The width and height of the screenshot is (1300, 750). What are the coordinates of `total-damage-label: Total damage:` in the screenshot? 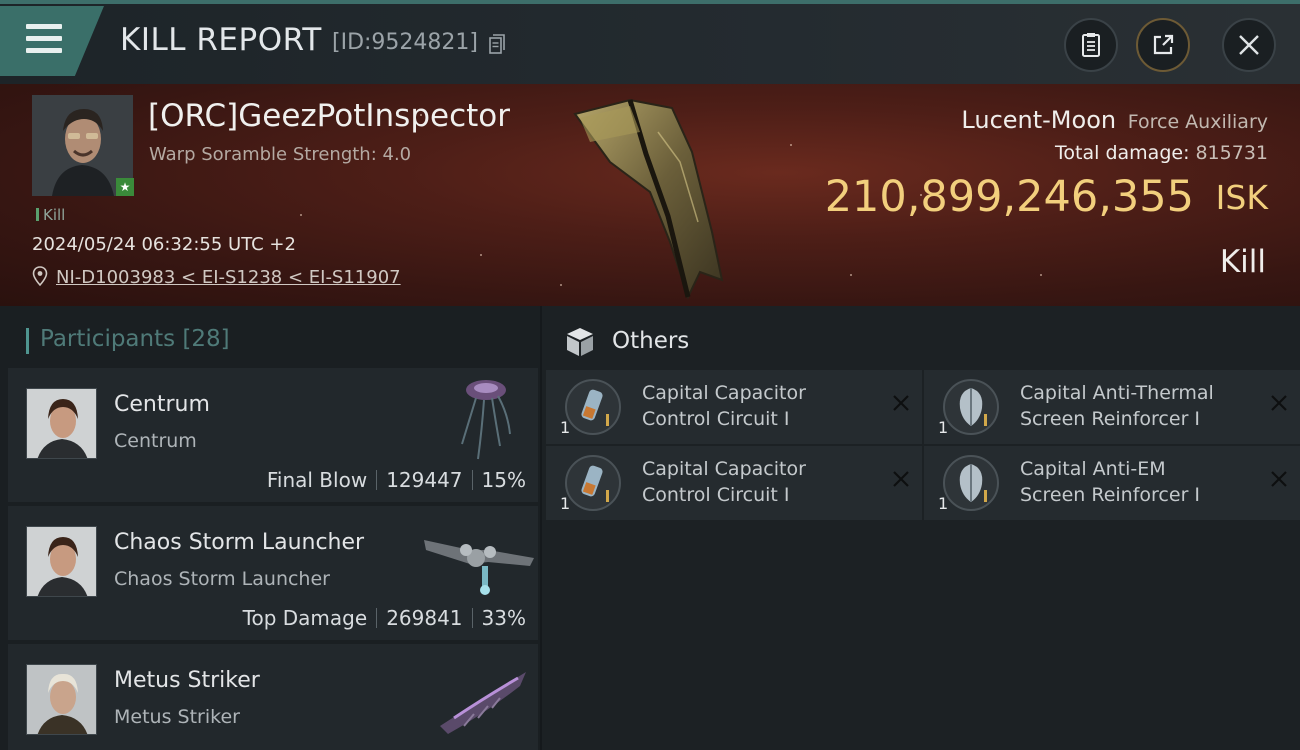 It's located at (1122, 153).